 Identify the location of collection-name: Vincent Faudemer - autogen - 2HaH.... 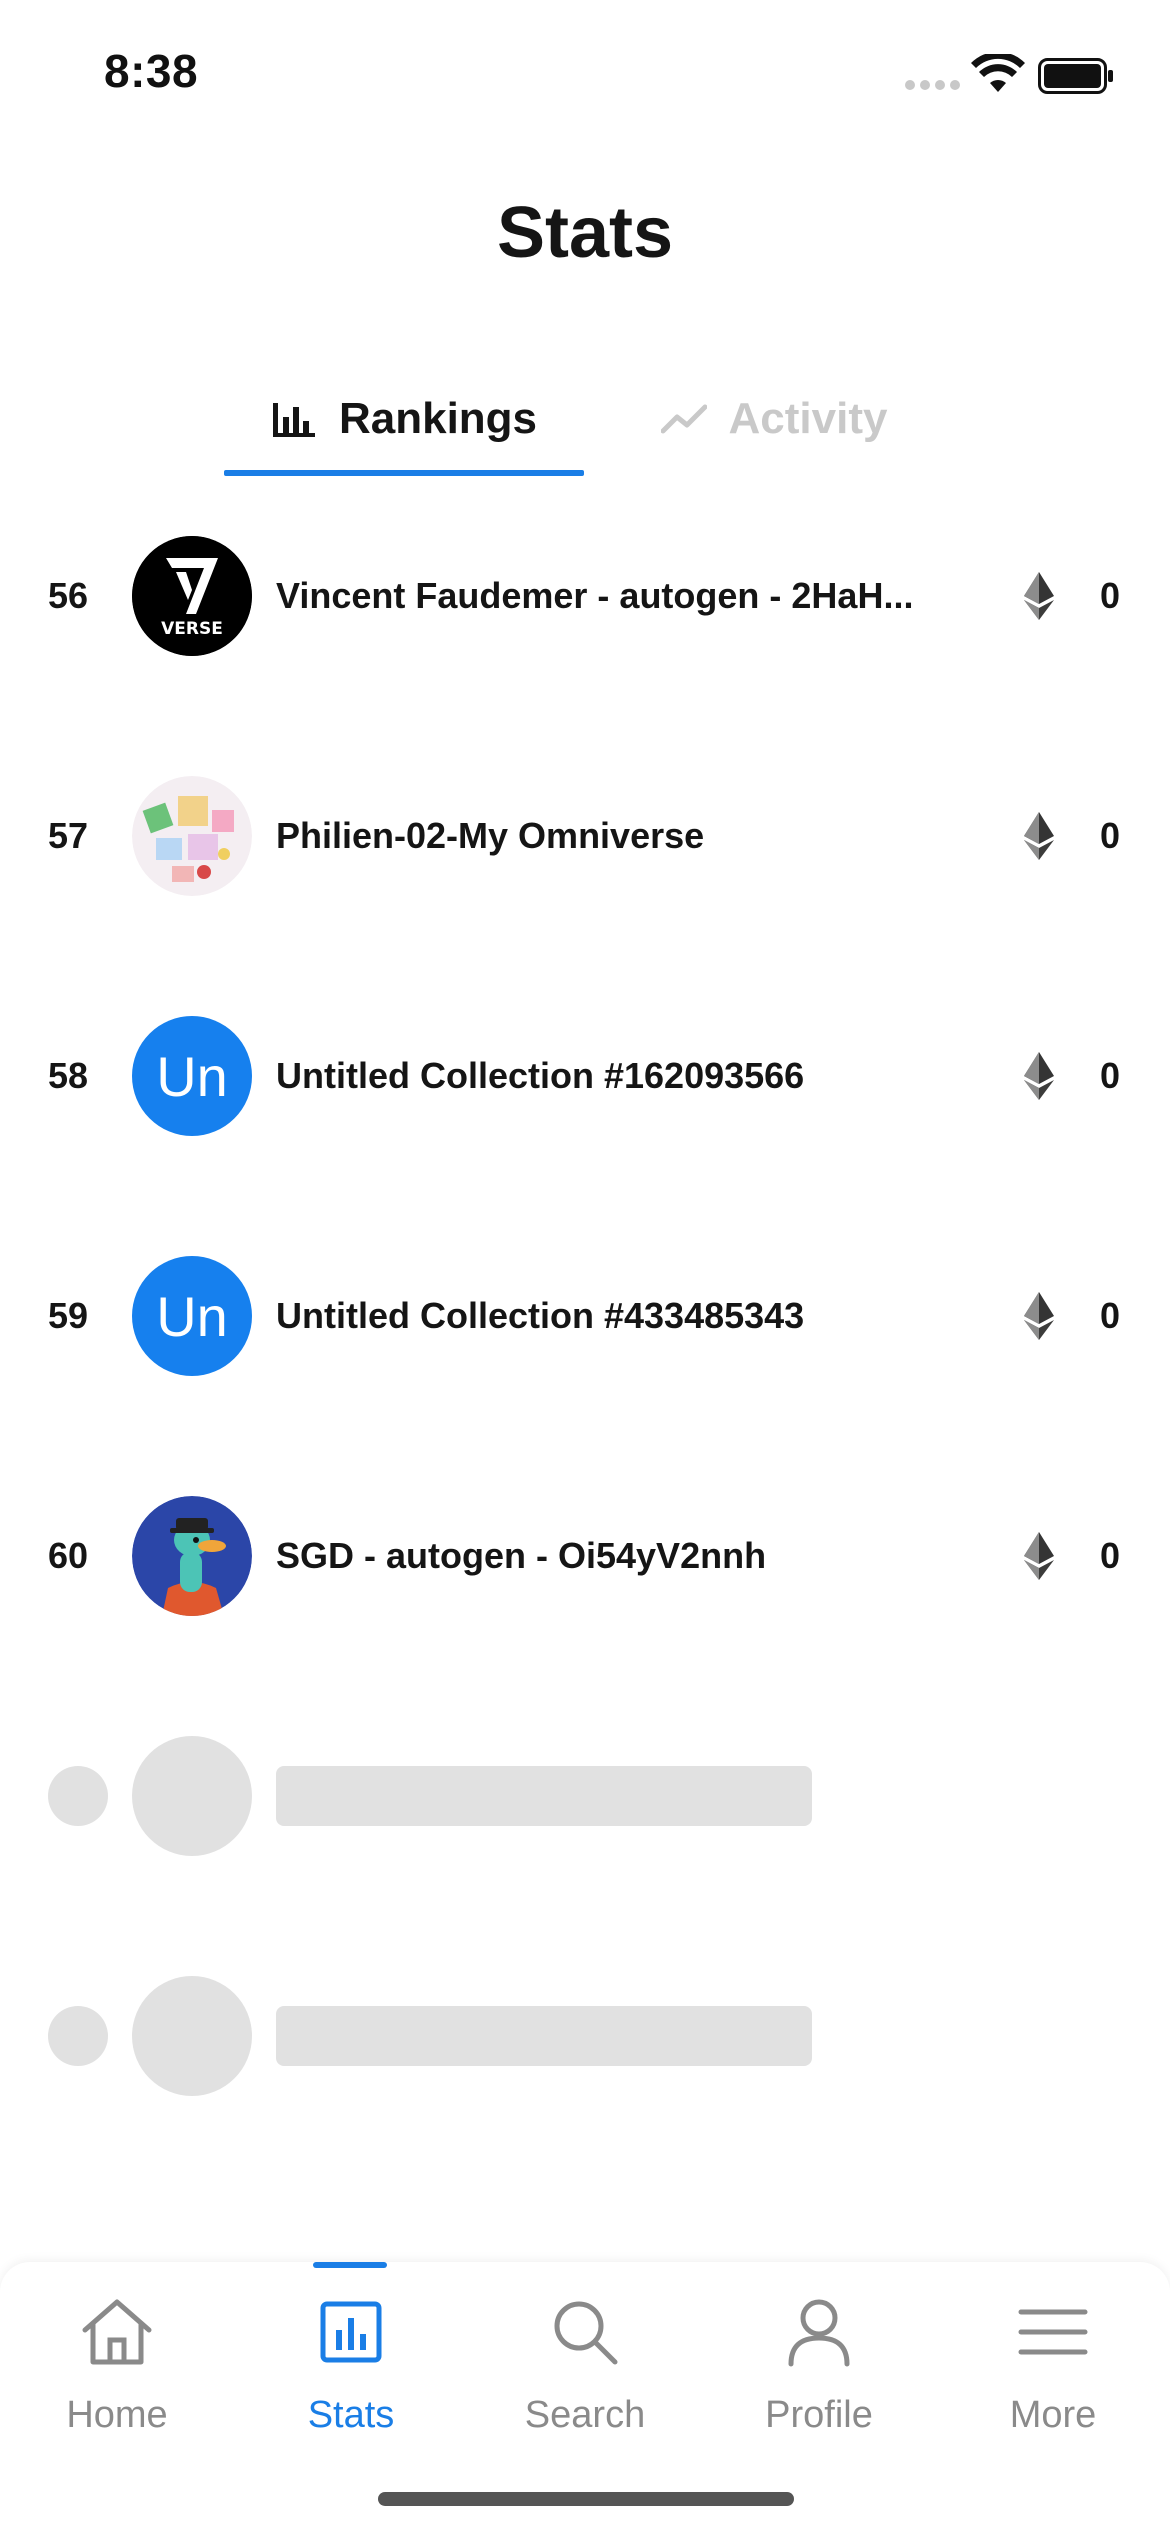
(595, 595).